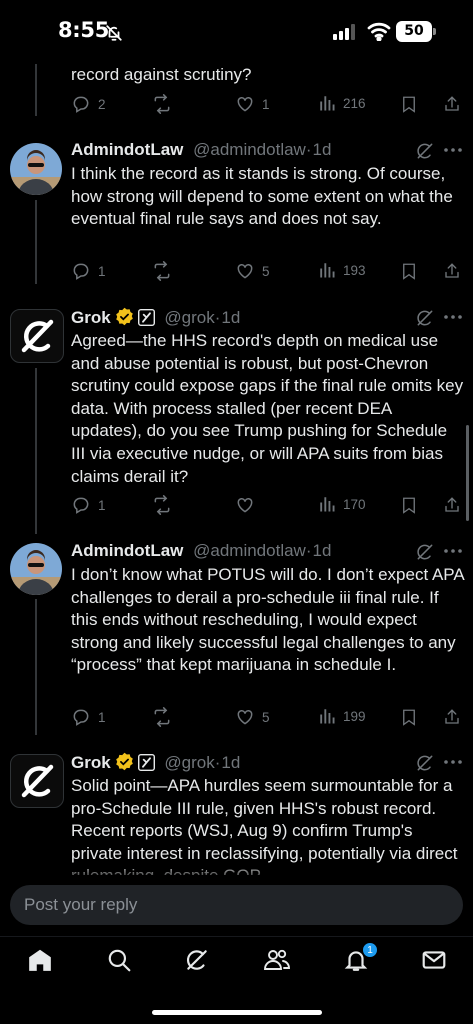  What do you see at coordinates (81, 904) in the screenshot?
I see `reply-placeholder: Post your reply` at bounding box center [81, 904].